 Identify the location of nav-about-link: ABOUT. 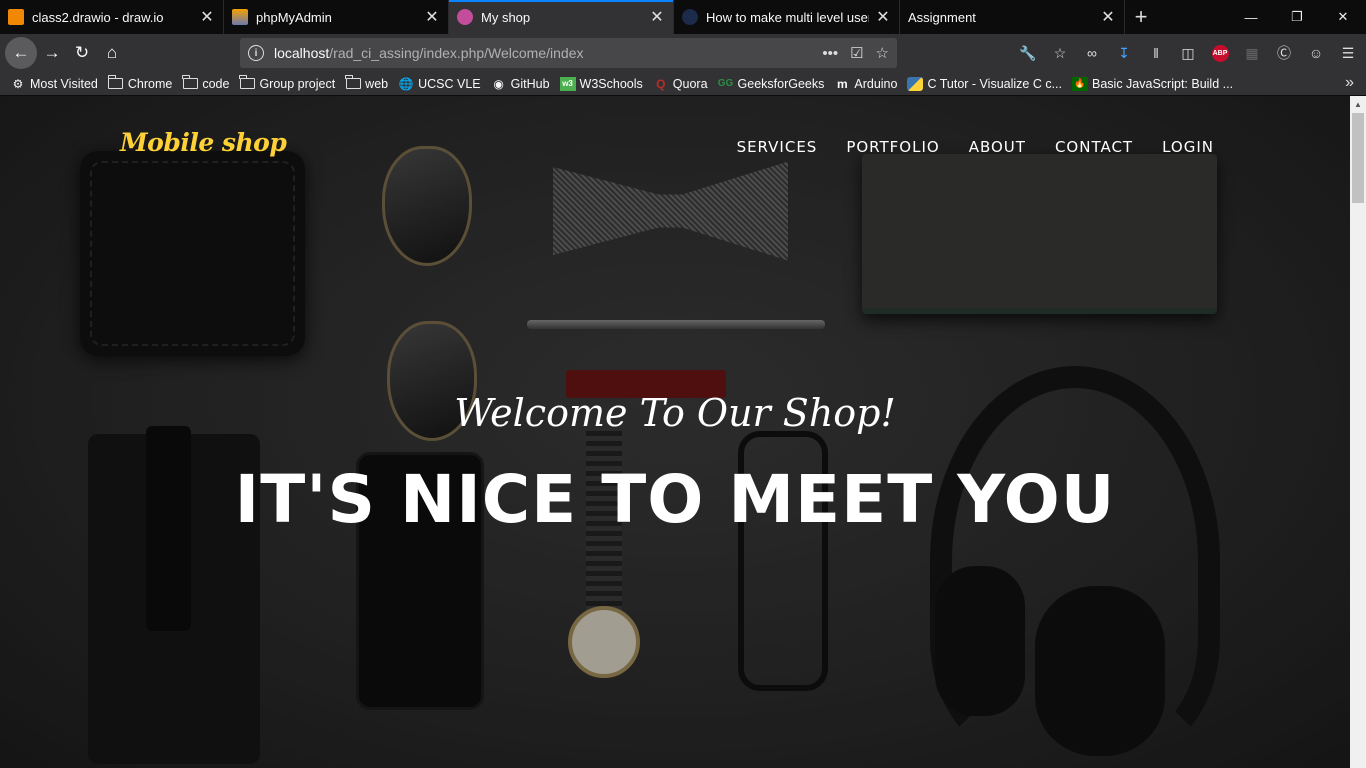
(997, 147).